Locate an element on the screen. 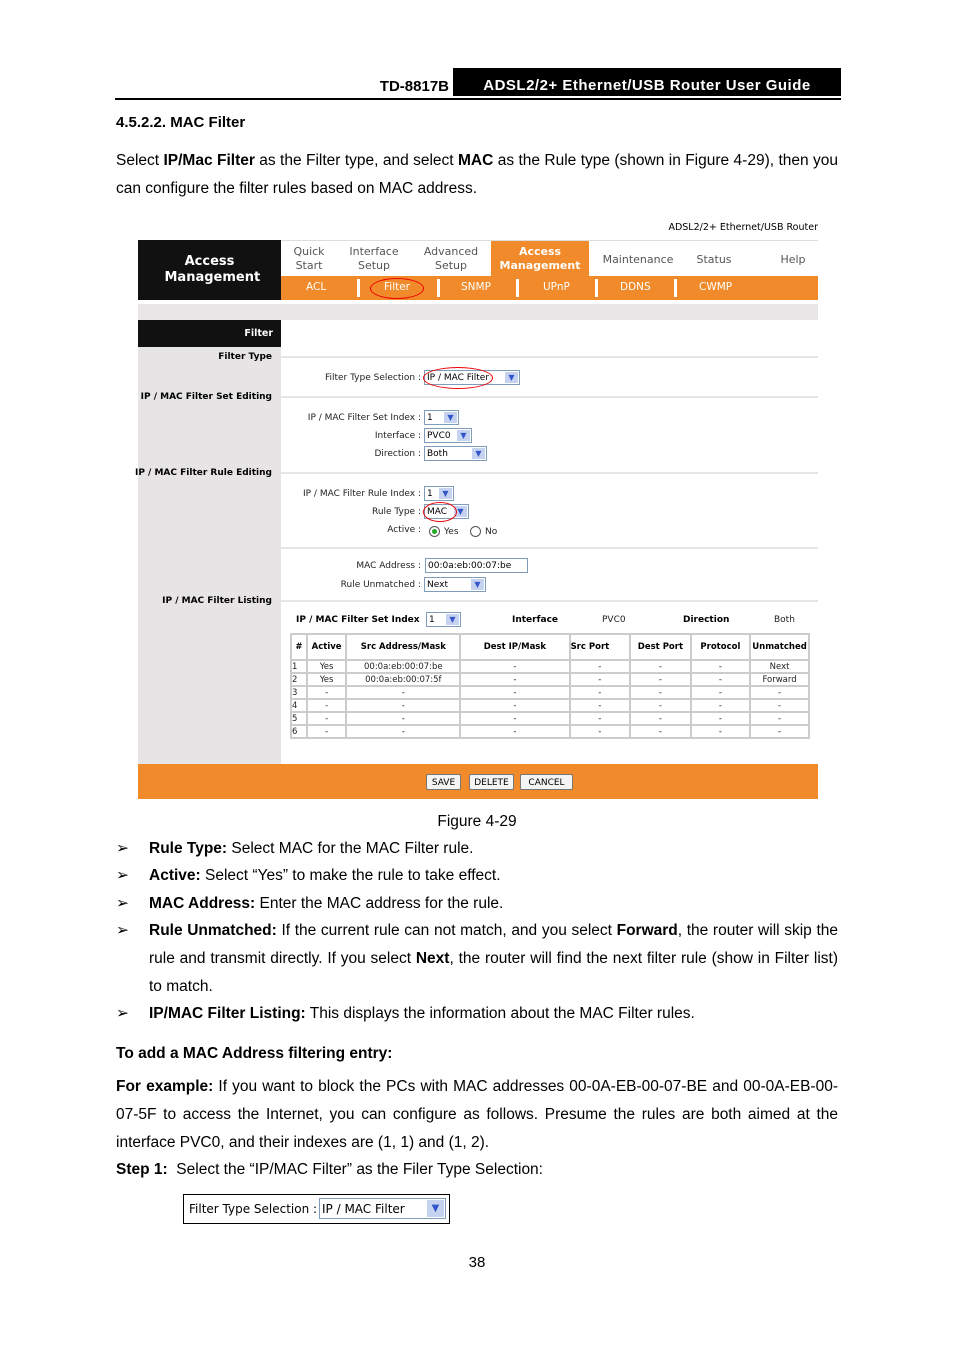 This screenshot has height=1350, width=954. mac-address-input: 00:0a:eb:00:07:be is located at coordinates (476, 565).